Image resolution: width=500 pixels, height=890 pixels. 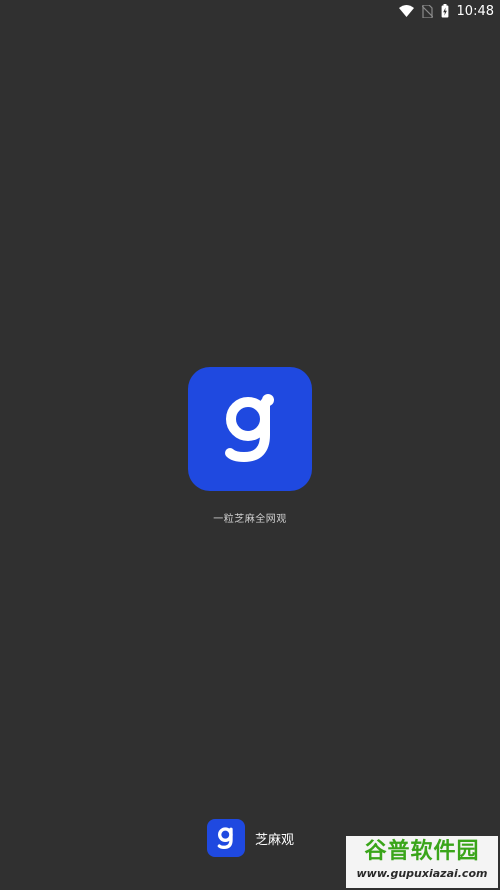 What do you see at coordinates (406, 11) in the screenshot?
I see `wifi-icon` at bounding box center [406, 11].